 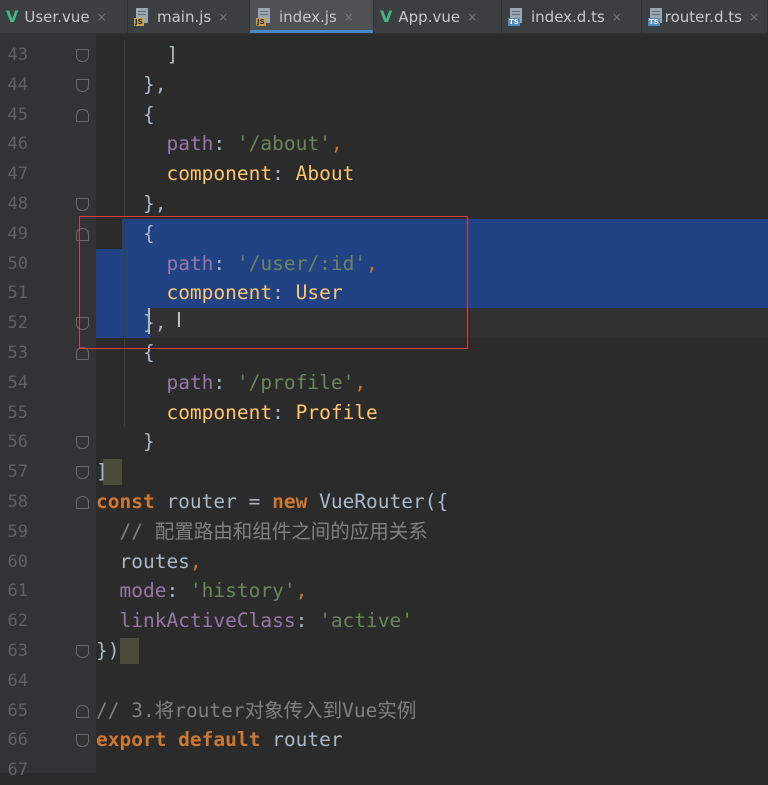 I want to click on code-token: component, so click(x=219, y=412).